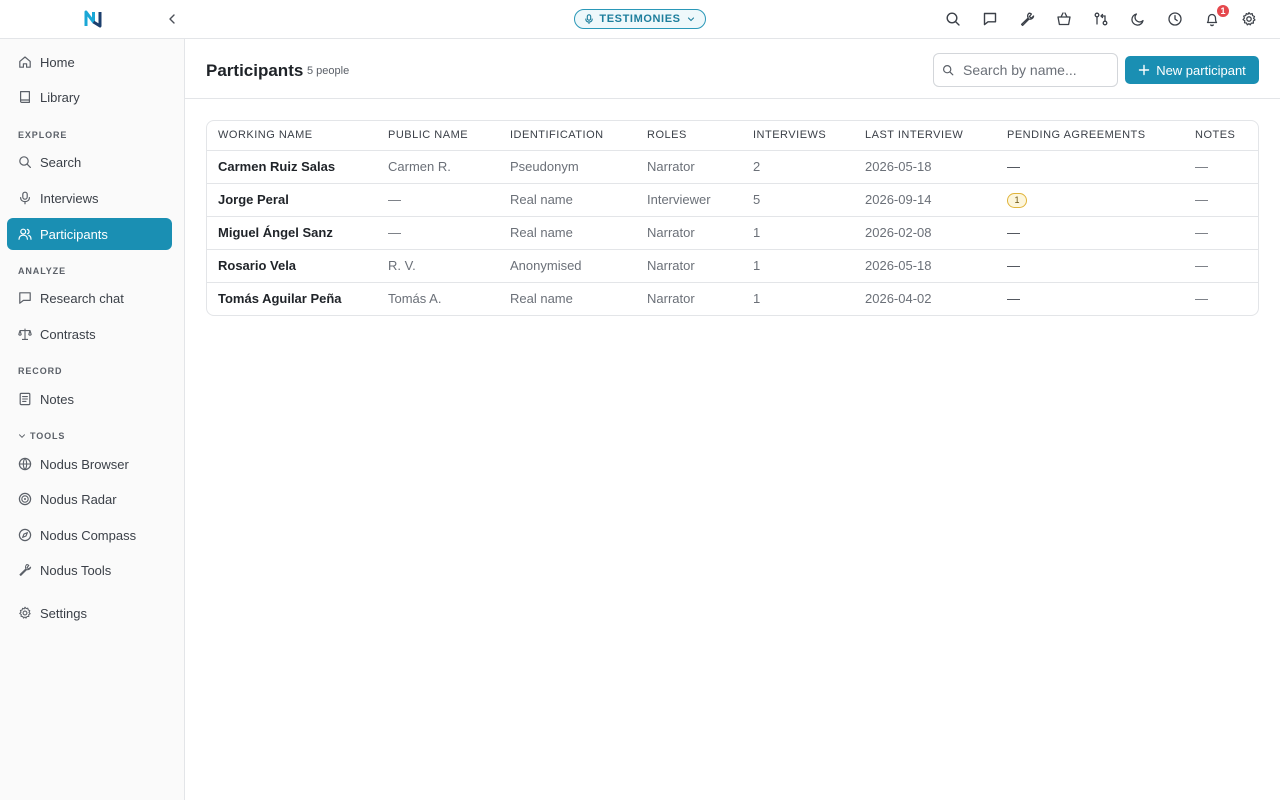 This screenshot has width=1280, height=800. I want to click on sidebar-item-label: Participants, so click(74, 234).